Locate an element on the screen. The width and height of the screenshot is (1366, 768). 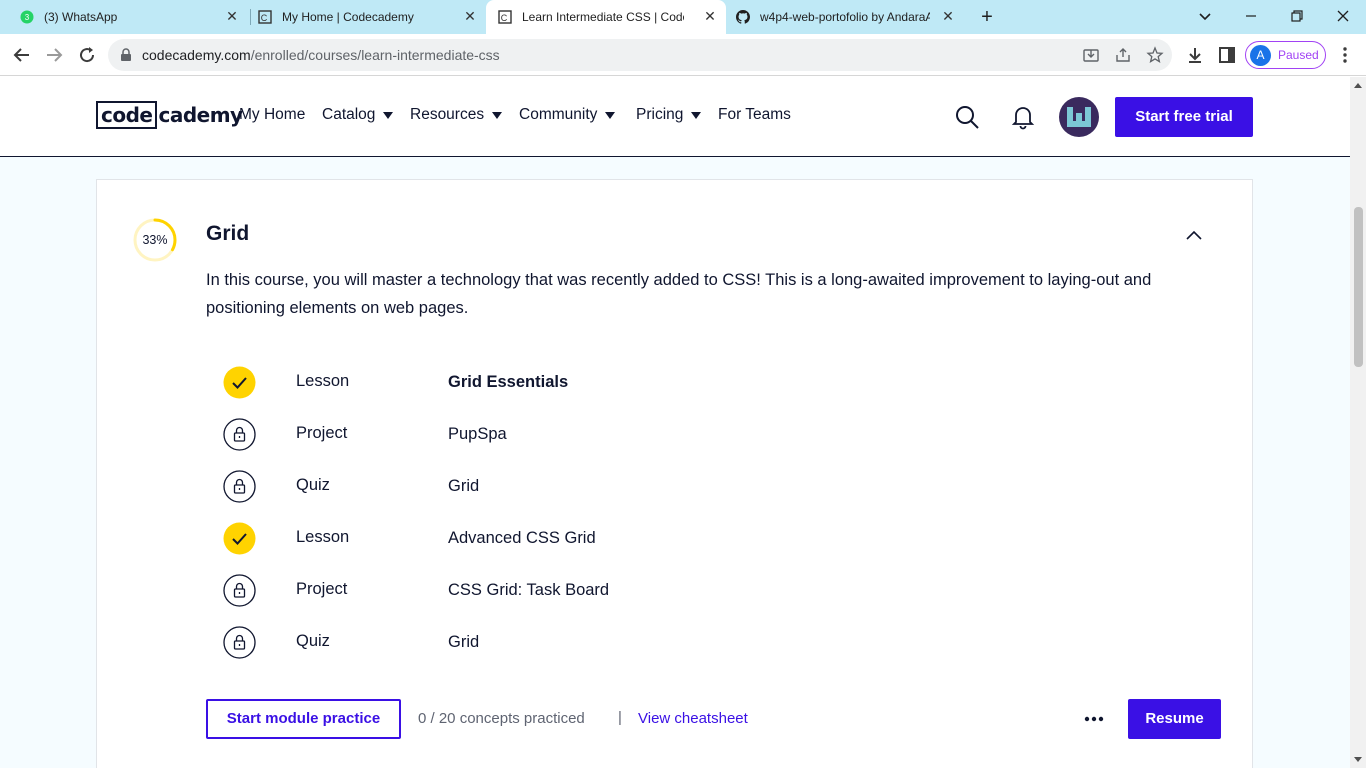
nav-for-teams: For Teams is located at coordinates (754, 115).